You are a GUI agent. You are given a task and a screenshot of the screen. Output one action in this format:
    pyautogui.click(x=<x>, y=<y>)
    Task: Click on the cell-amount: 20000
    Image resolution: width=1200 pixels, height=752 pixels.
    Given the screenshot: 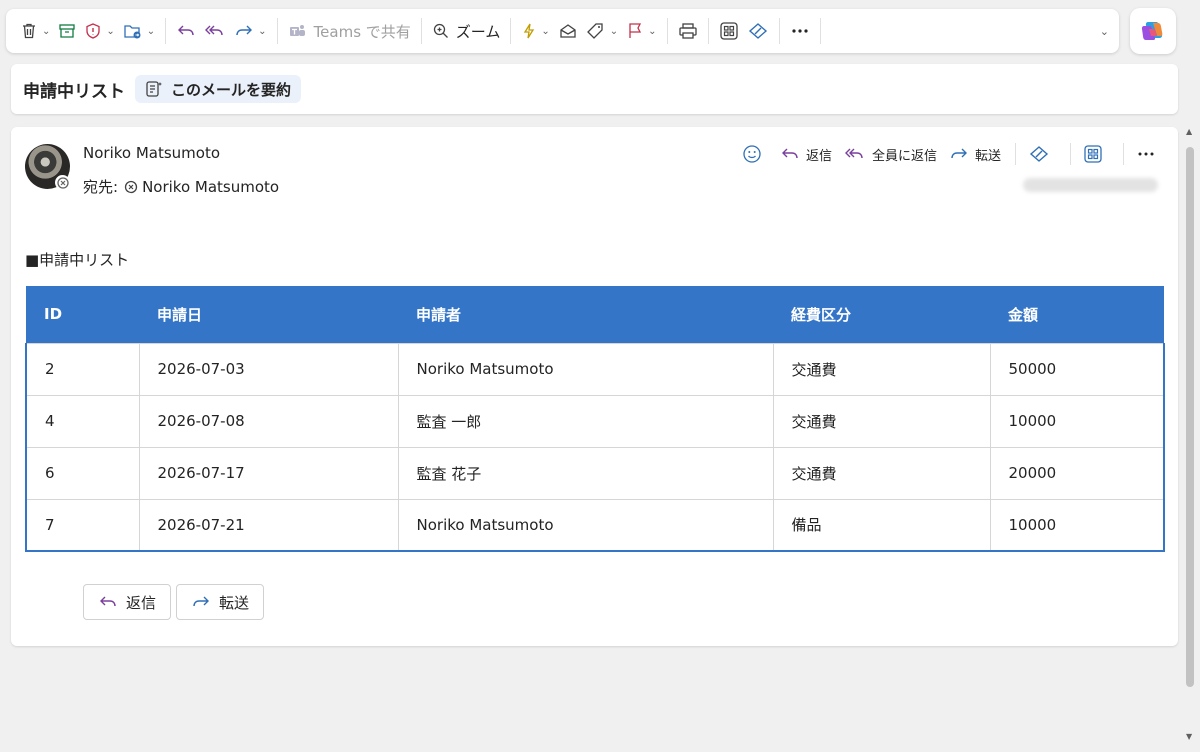 What is the action you would take?
    pyautogui.click(x=1077, y=473)
    